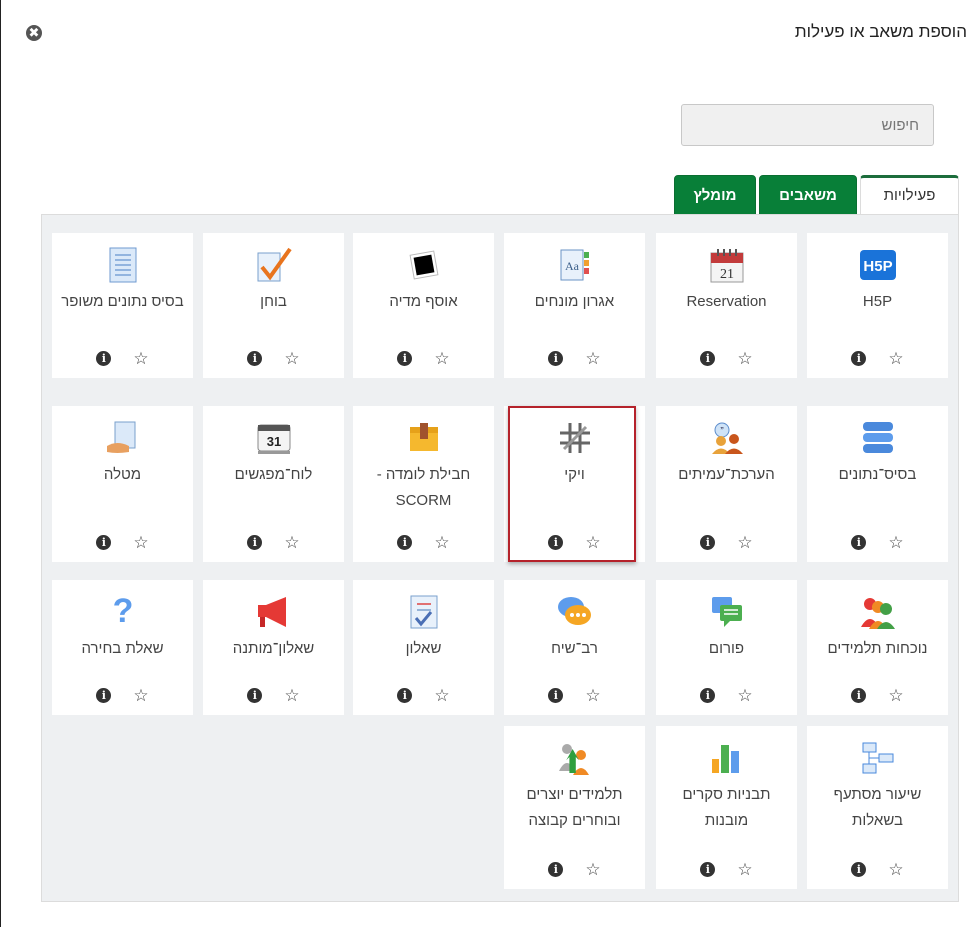  I want to click on module-name: רב־שיח, so click(574, 648).